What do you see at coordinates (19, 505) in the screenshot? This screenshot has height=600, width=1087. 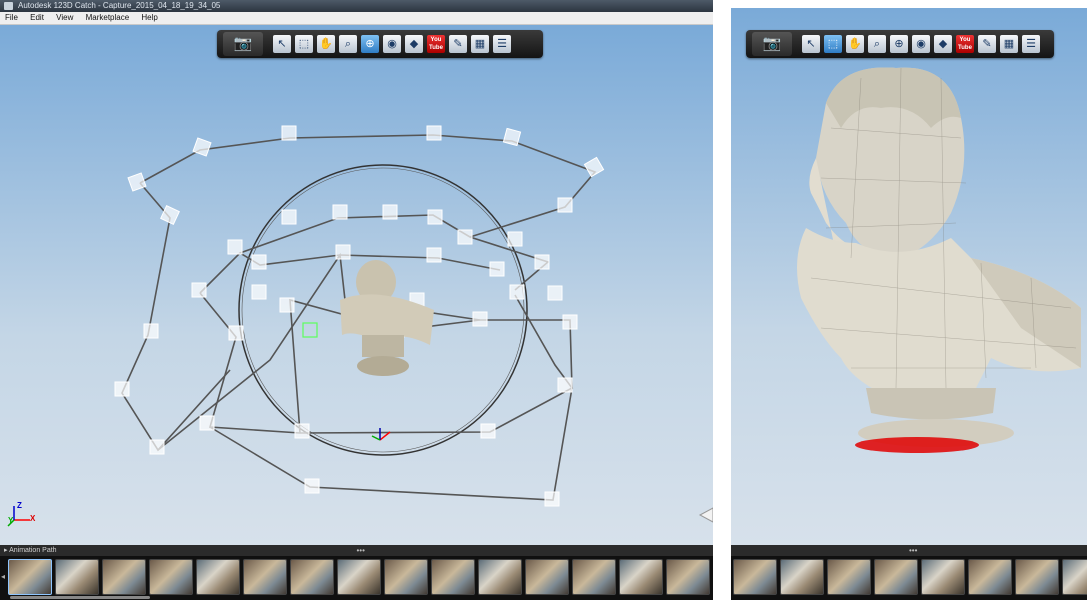 I see `axis-z-label: Z` at bounding box center [19, 505].